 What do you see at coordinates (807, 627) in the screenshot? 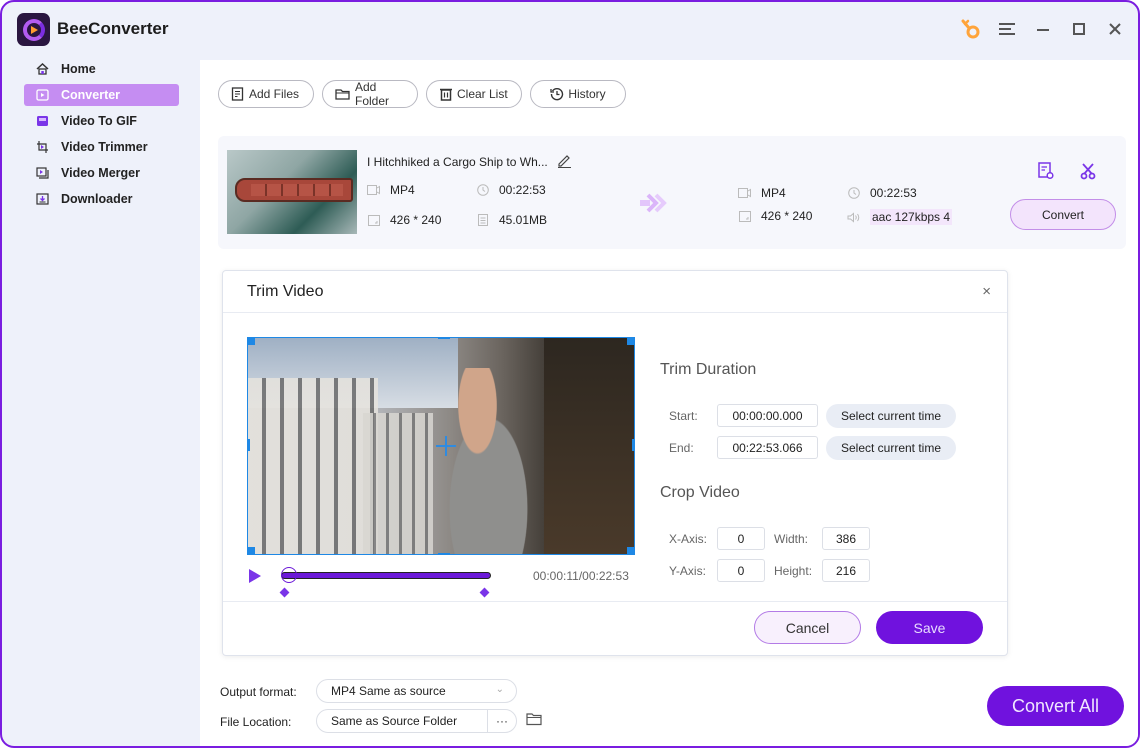
I see `cancel-button: Cancel` at bounding box center [807, 627].